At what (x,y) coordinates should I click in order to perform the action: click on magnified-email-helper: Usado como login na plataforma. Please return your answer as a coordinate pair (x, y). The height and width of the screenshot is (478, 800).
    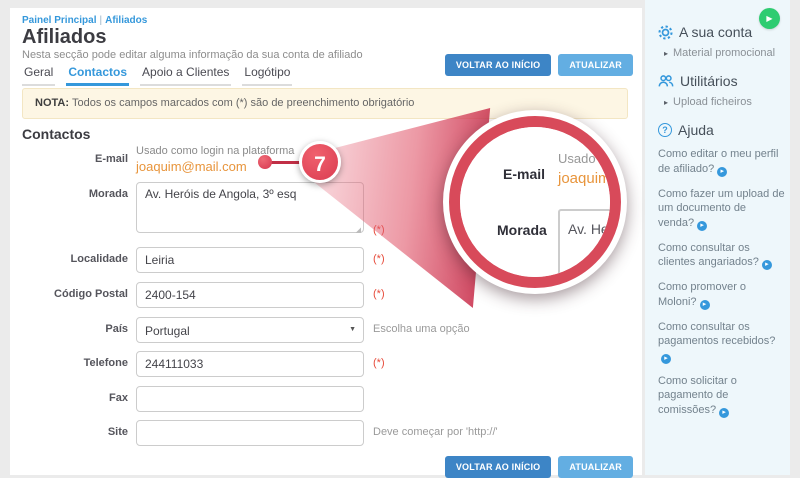
    Looking at the image, I should click on (584, 158).